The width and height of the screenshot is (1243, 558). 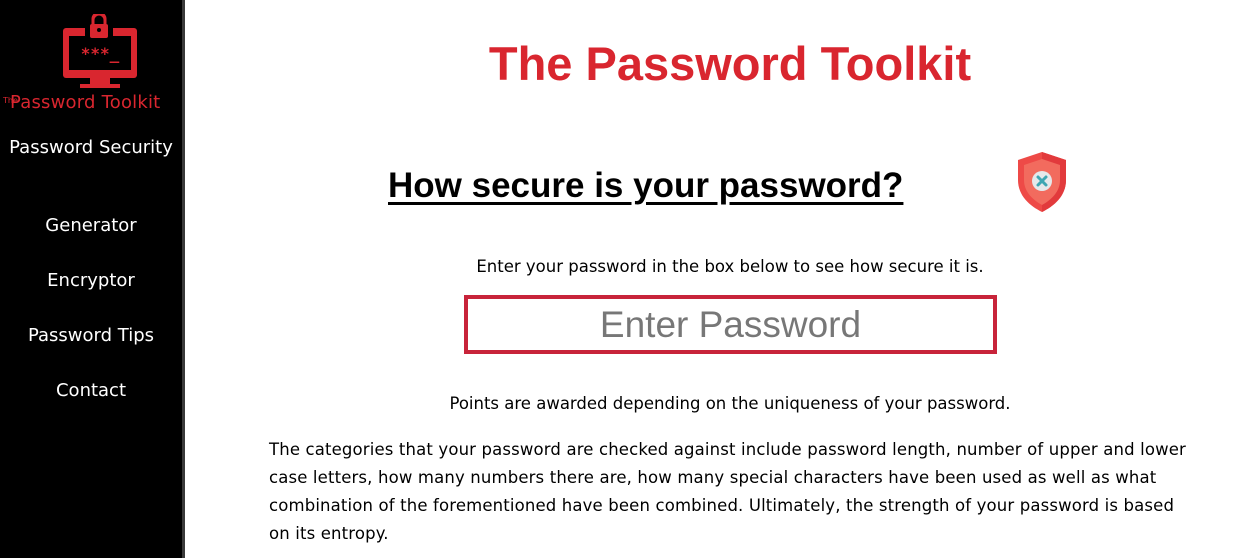 I want to click on nav-item-password-tips: Password Tips, so click(x=91, y=351).